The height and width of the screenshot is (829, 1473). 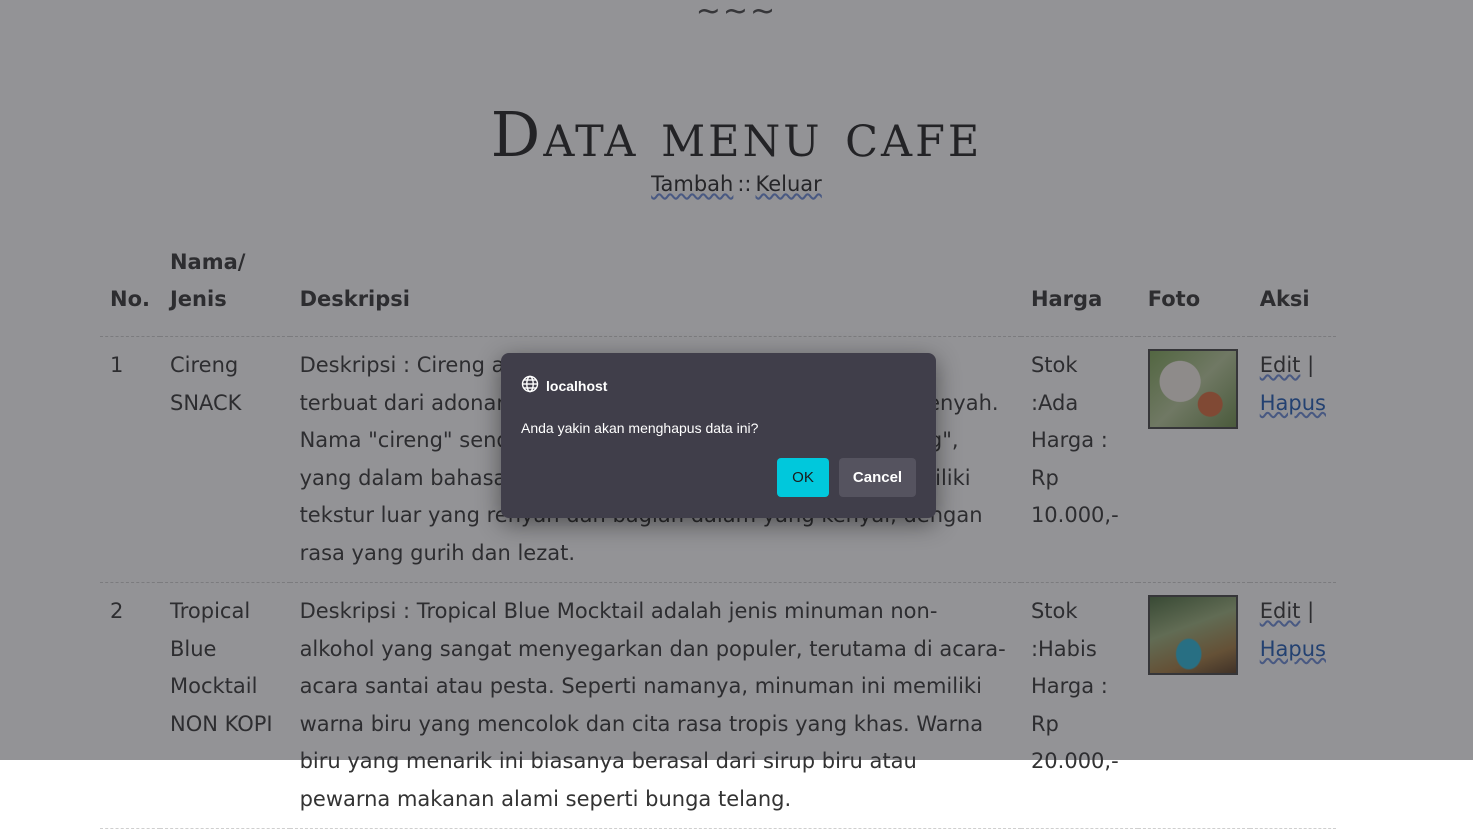 I want to click on dialog-origin: localhost, so click(x=564, y=385).